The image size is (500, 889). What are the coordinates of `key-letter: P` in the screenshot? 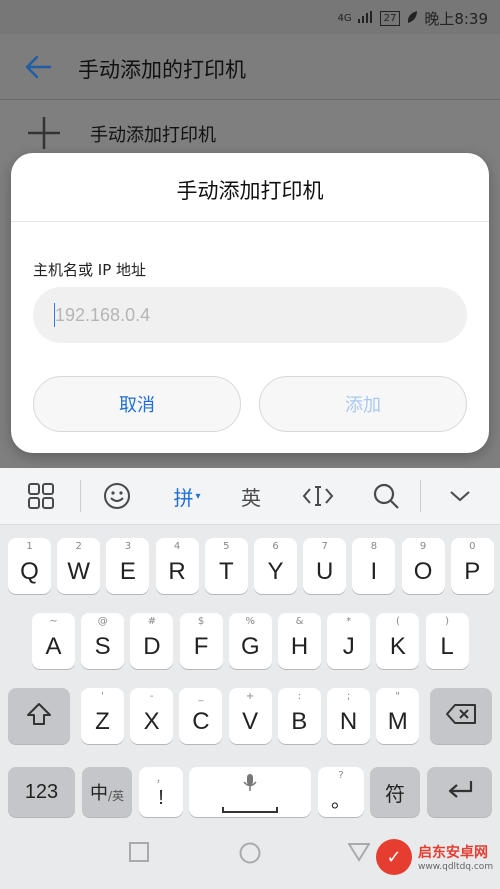 It's located at (472, 571).